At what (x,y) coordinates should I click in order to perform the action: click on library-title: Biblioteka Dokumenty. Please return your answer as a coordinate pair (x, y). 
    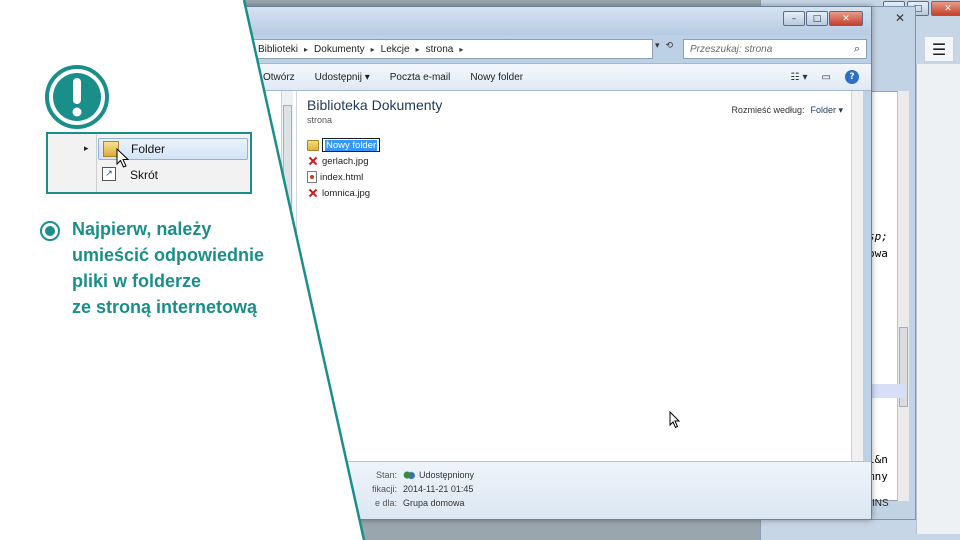
    Looking at the image, I should click on (375, 105).